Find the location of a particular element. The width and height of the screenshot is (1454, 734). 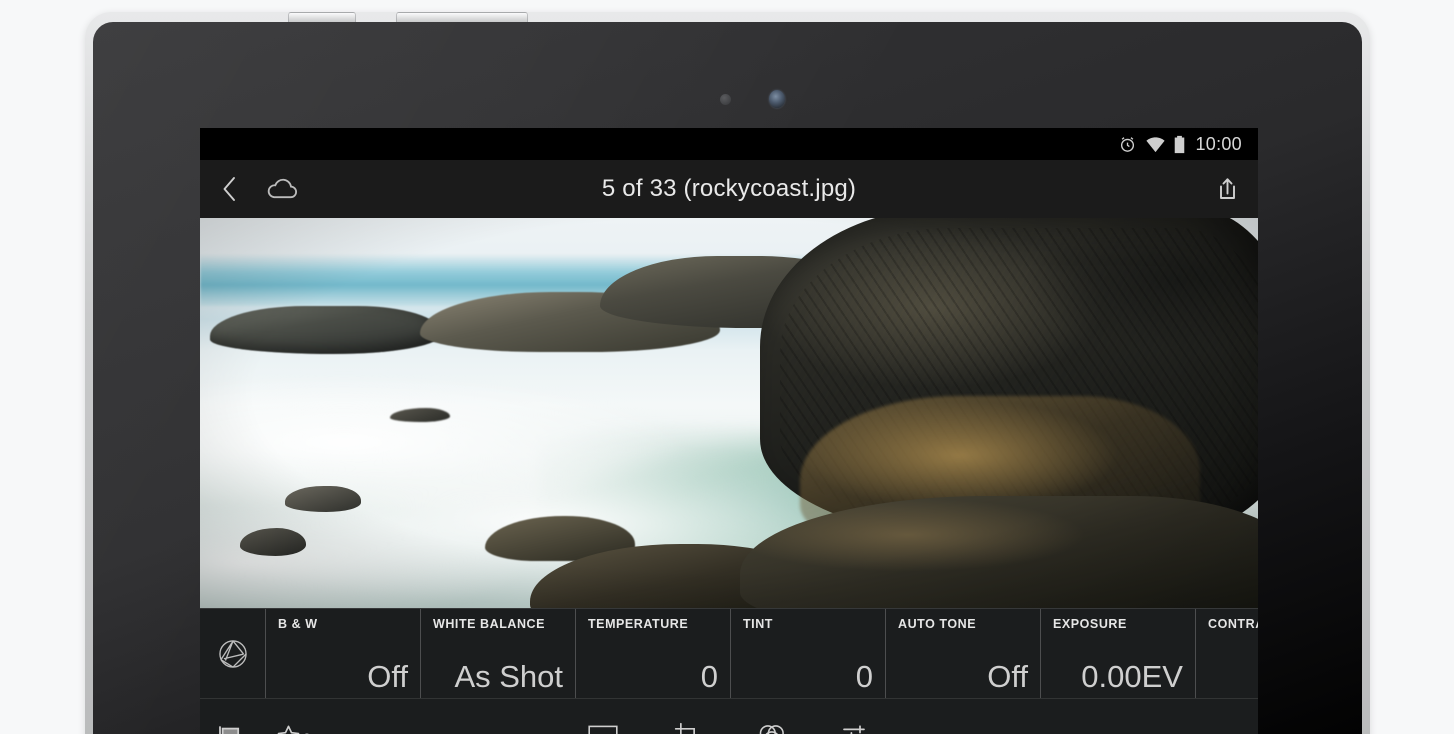

adjustment-exposure: EXPOSURE 0.00EV is located at coordinates (1118, 653).